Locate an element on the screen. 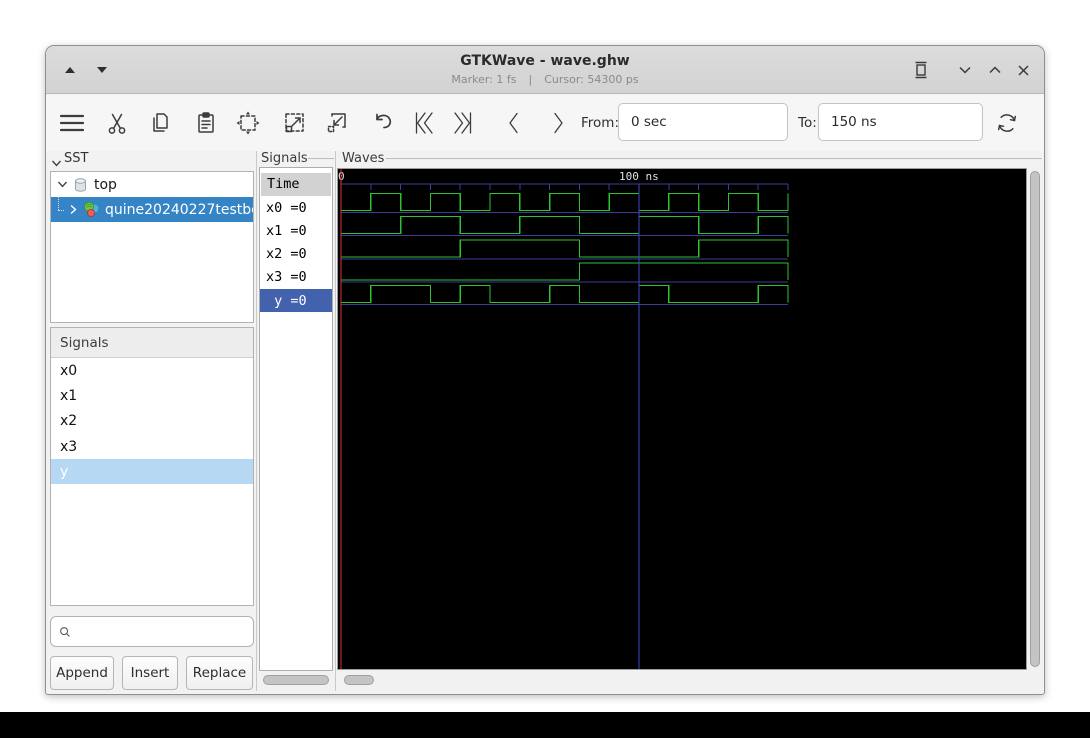 The height and width of the screenshot is (738, 1090). chevron-up-icon is located at coordinates (995, 70).